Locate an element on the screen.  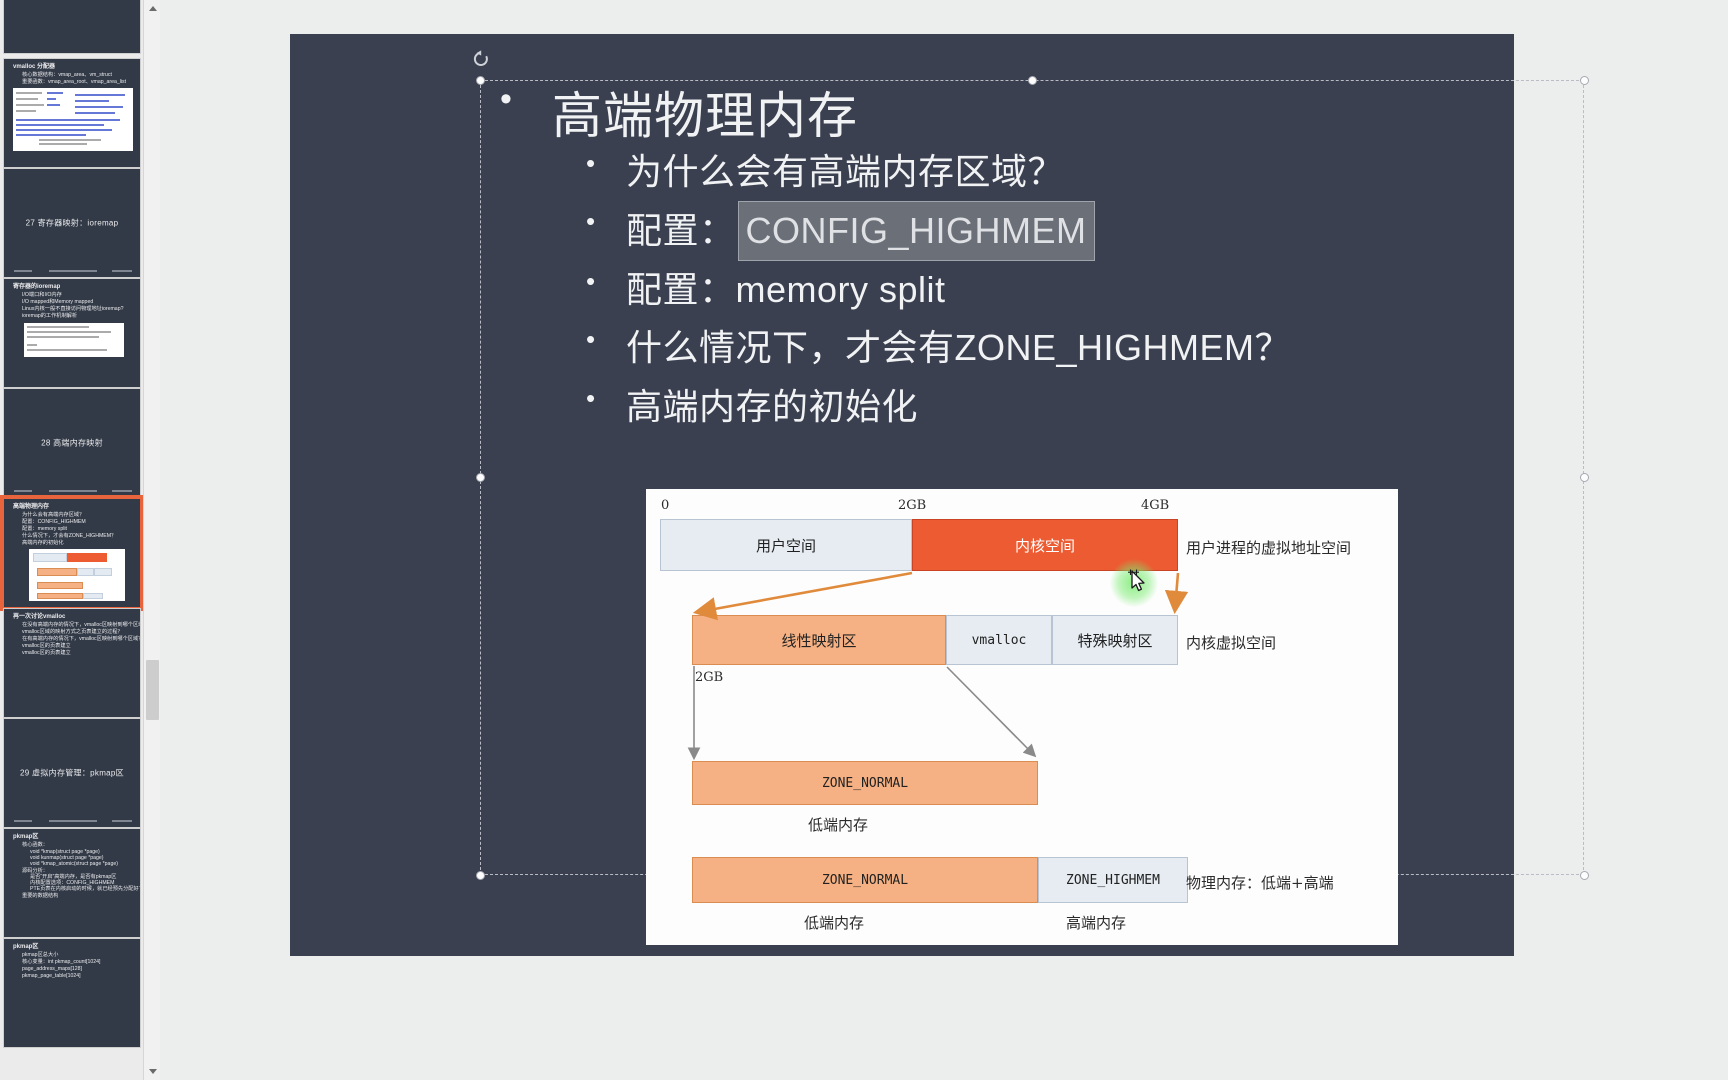
tick-4gb: 4GB is located at coordinates (1155, 505).